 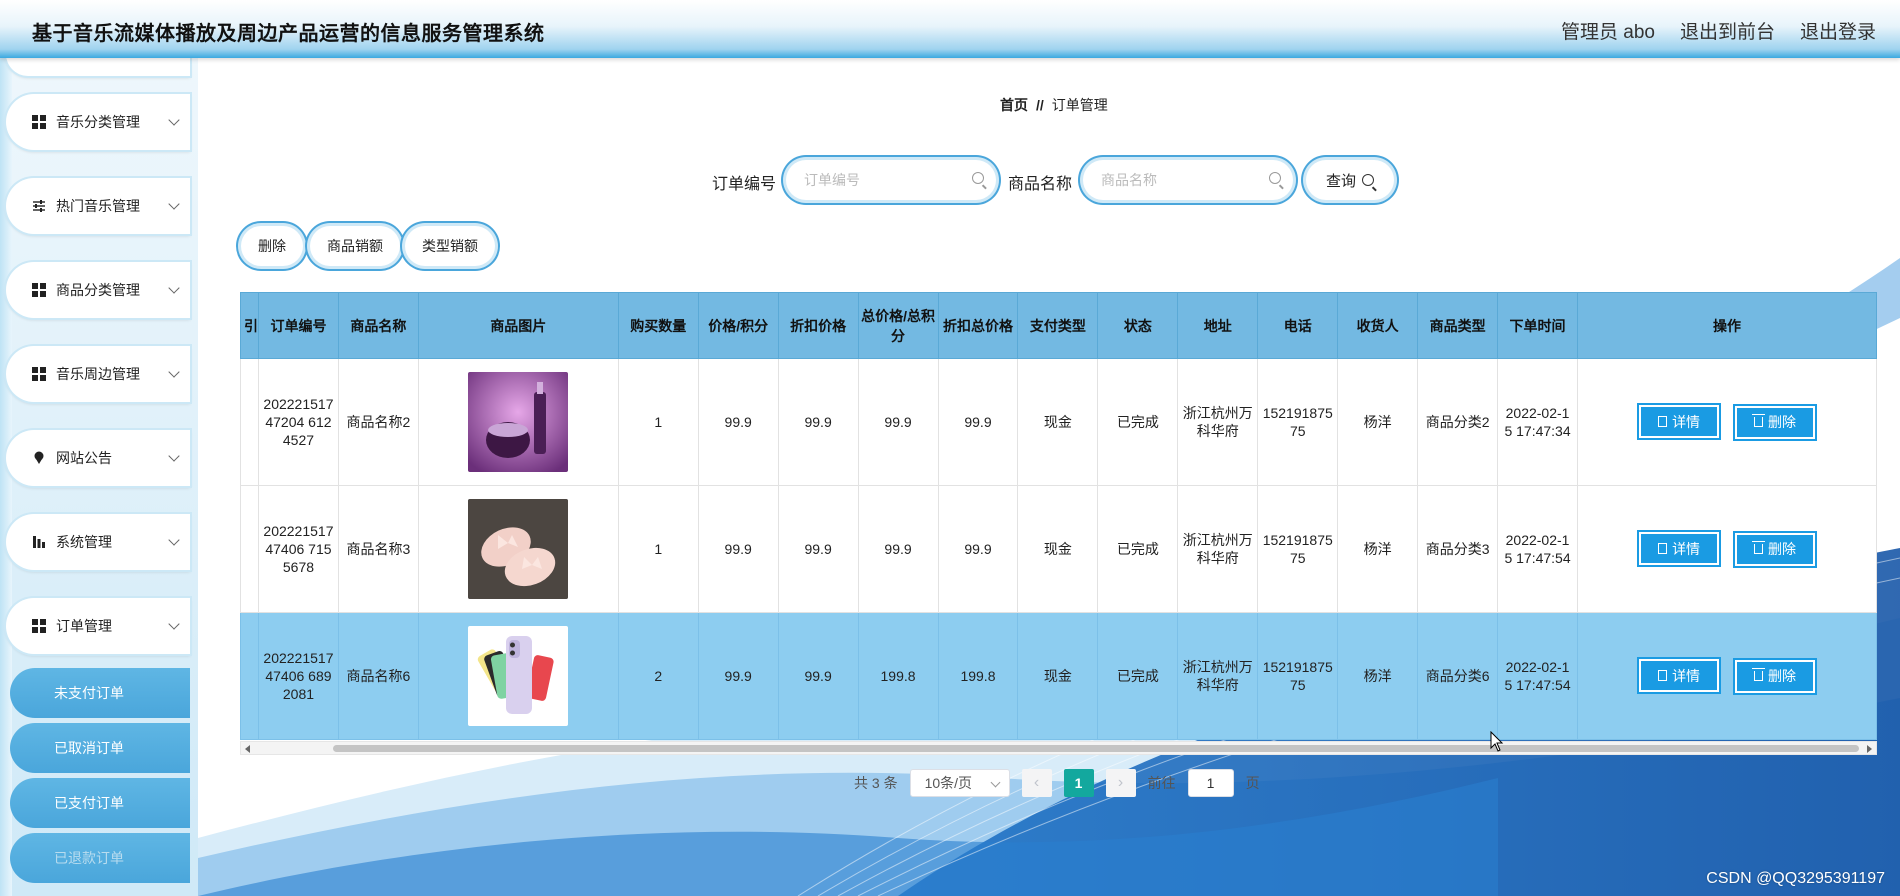 What do you see at coordinates (898, 325) in the screenshot?
I see `col-header: 总价格/总积分` at bounding box center [898, 325].